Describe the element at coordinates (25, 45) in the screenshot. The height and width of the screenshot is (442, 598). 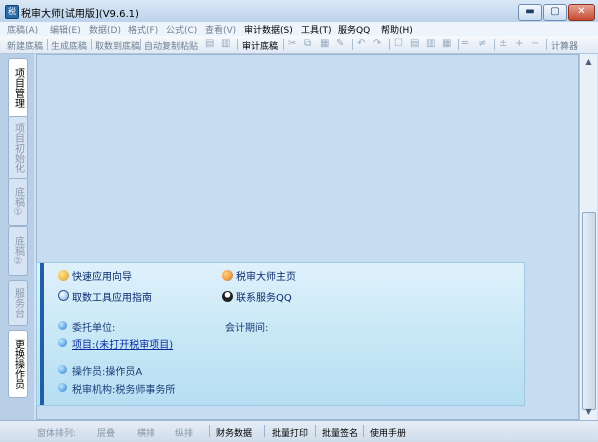
I see `new-draft-button: 新建底稿` at that location.